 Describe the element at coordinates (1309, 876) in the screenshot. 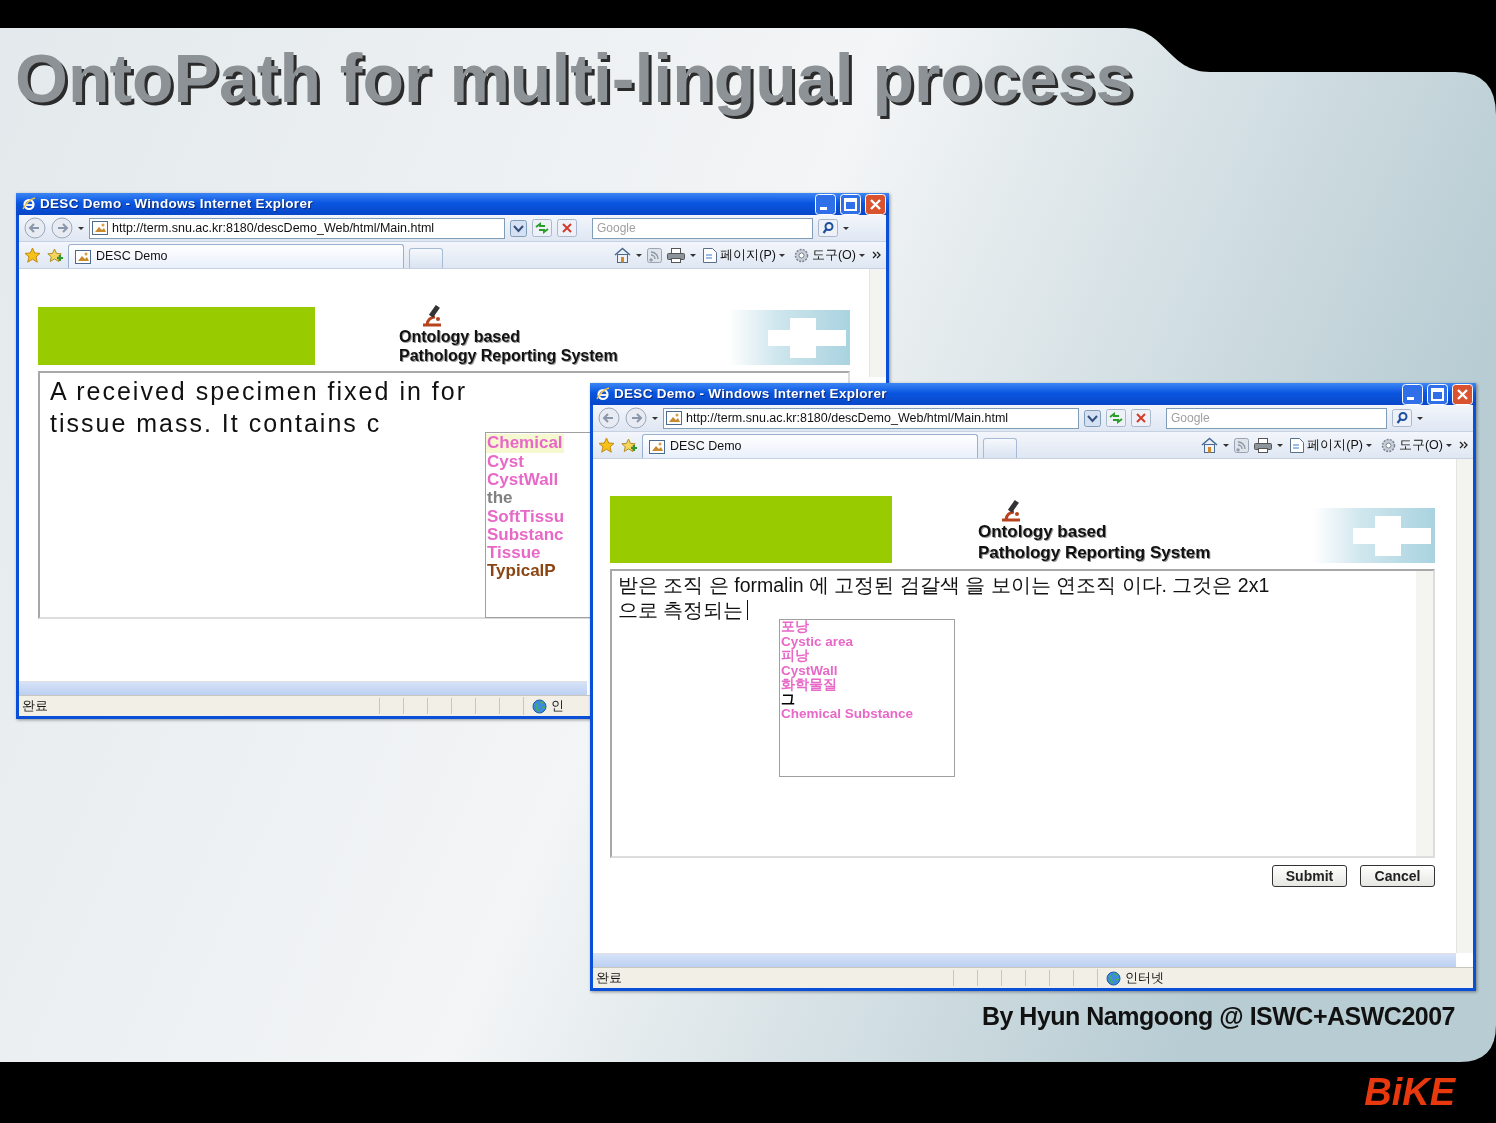

I see `submit-button: Submit` at that location.